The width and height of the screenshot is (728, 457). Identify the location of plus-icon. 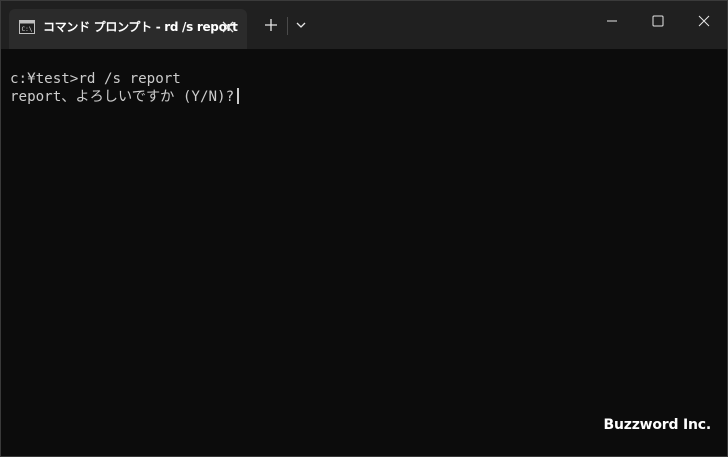
(271, 25).